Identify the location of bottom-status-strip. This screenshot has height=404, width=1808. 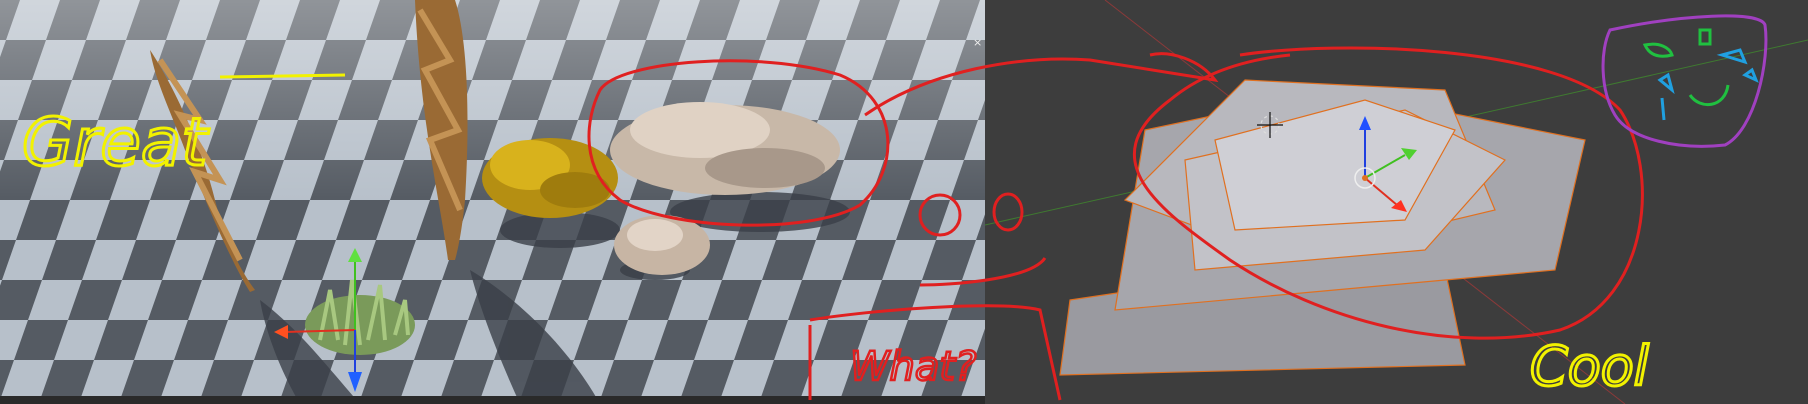
(492, 400).